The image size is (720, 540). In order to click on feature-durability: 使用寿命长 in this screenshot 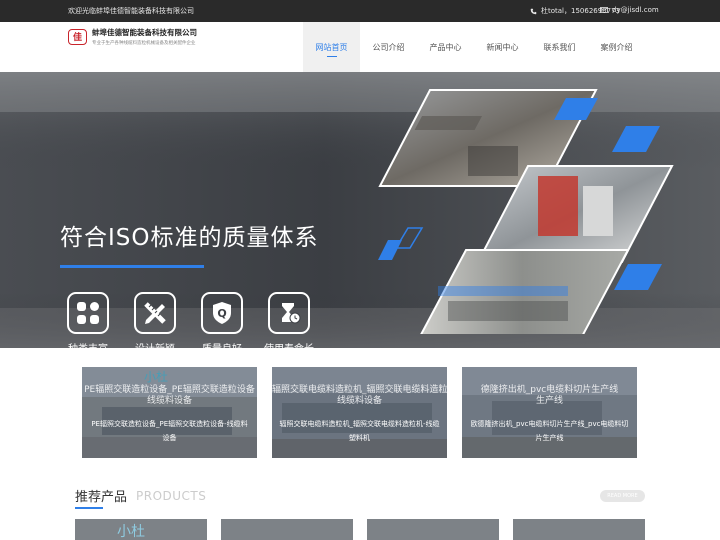, I will do `click(289, 320)`.